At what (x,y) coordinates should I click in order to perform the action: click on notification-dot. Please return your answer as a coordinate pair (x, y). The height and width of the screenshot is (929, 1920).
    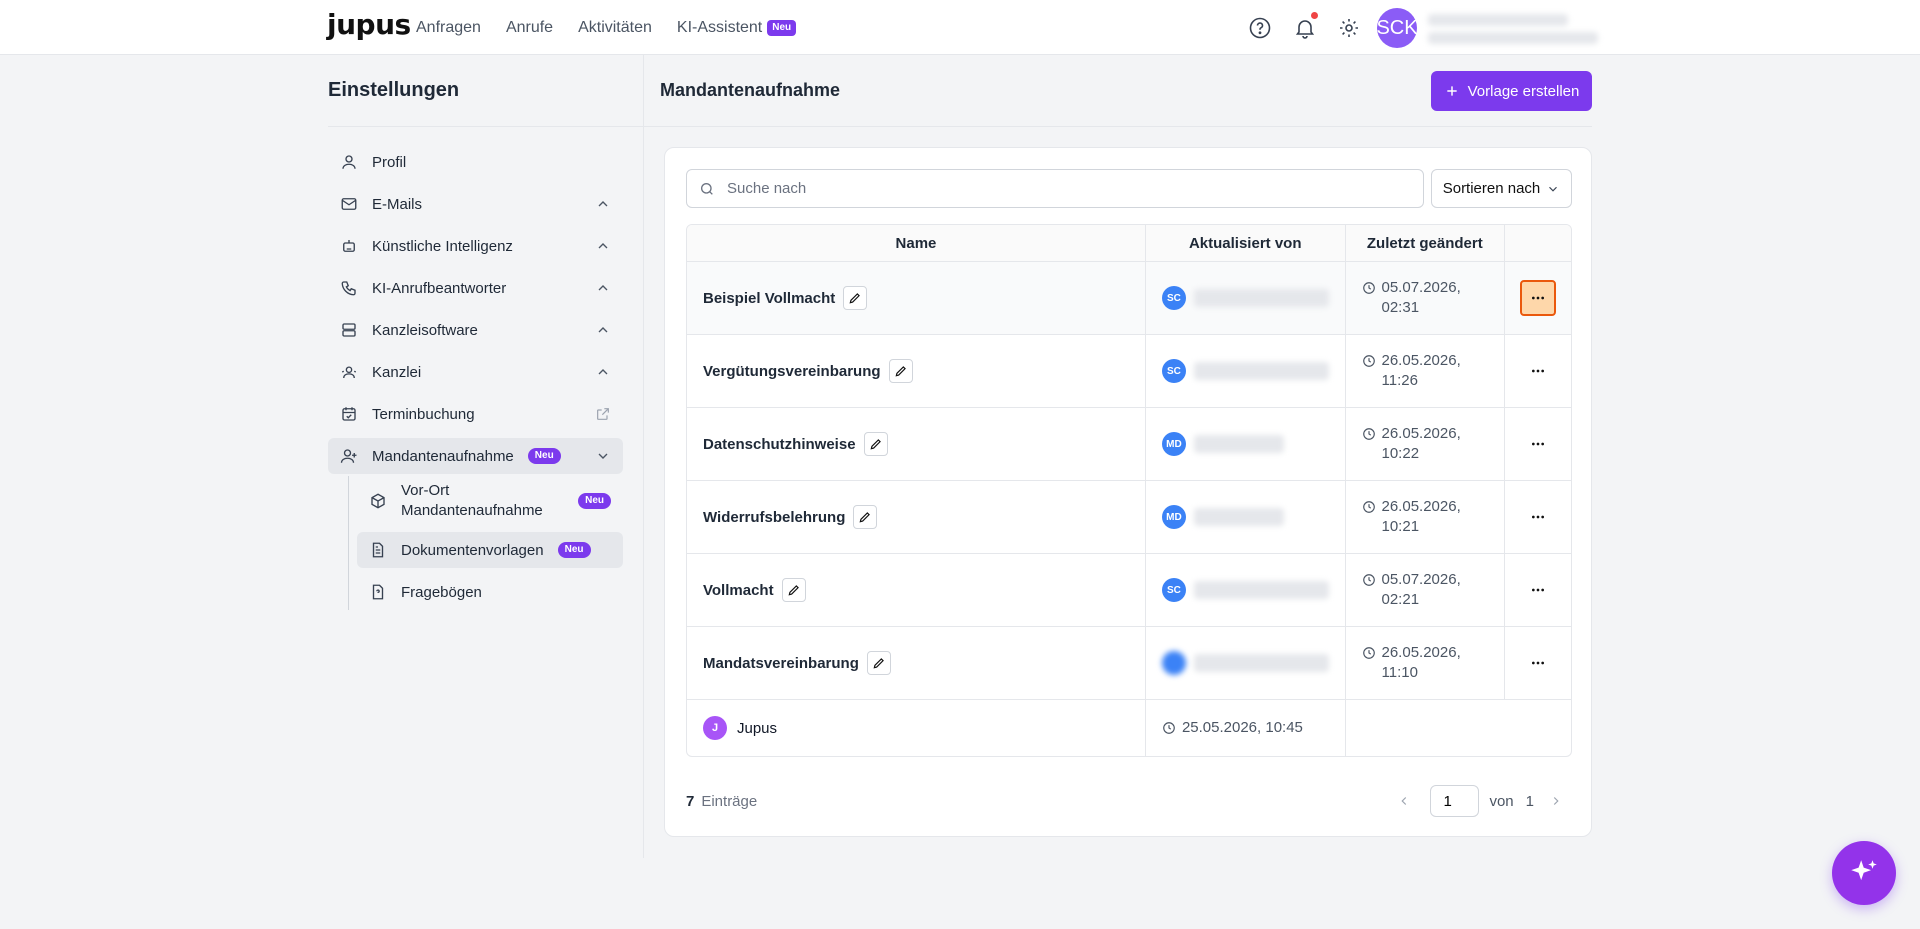
    Looking at the image, I should click on (1314, 15).